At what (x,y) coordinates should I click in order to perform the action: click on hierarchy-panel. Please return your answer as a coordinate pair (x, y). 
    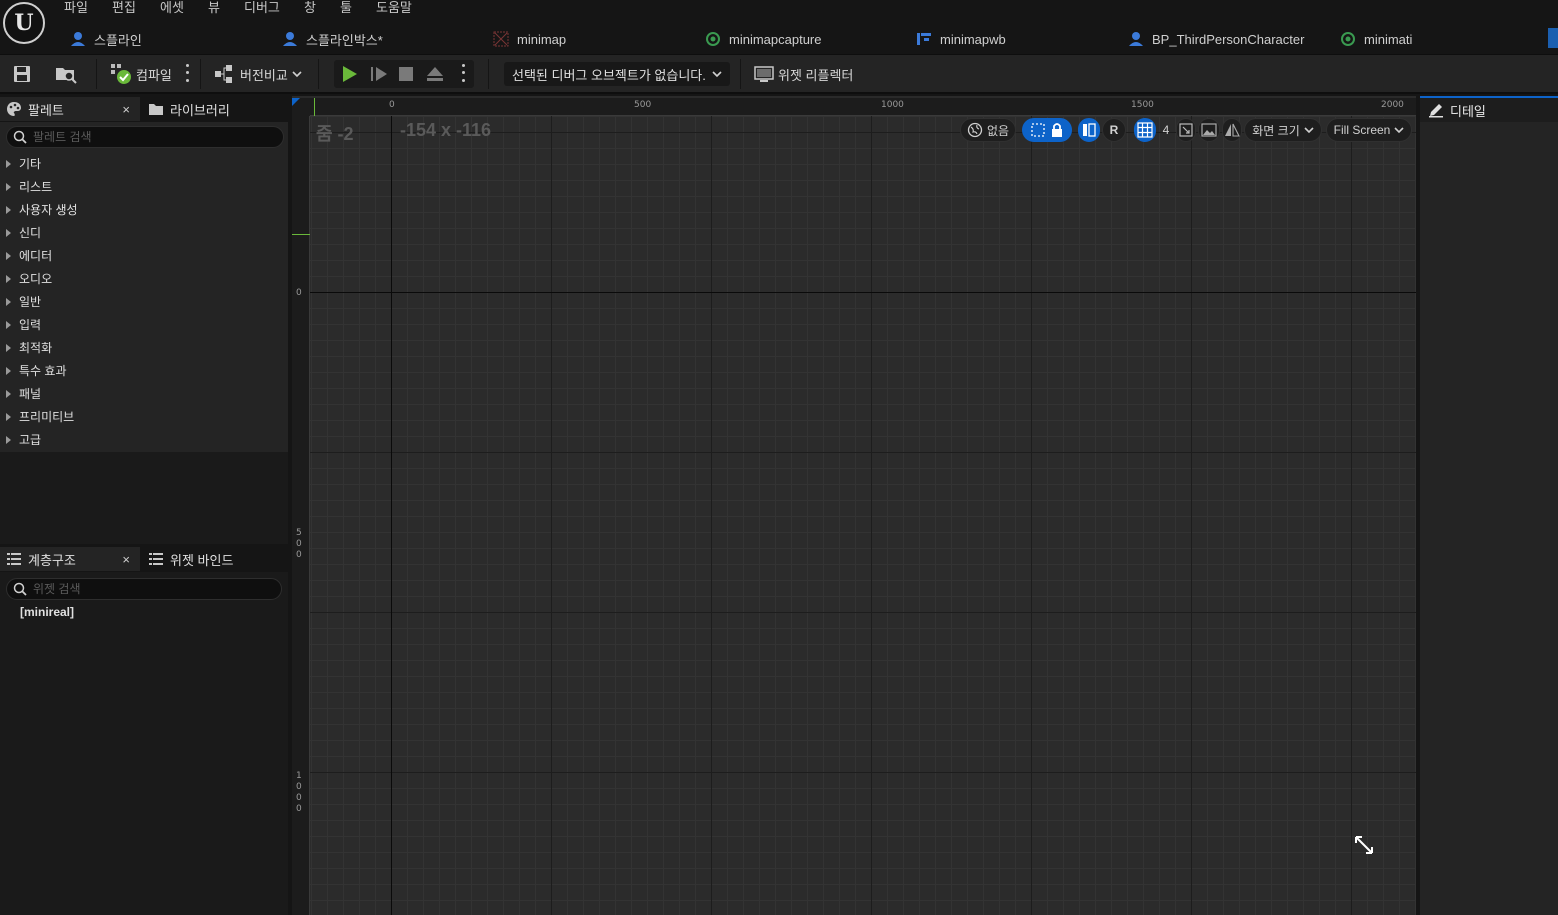
    Looking at the image, I should click on (144, 730).